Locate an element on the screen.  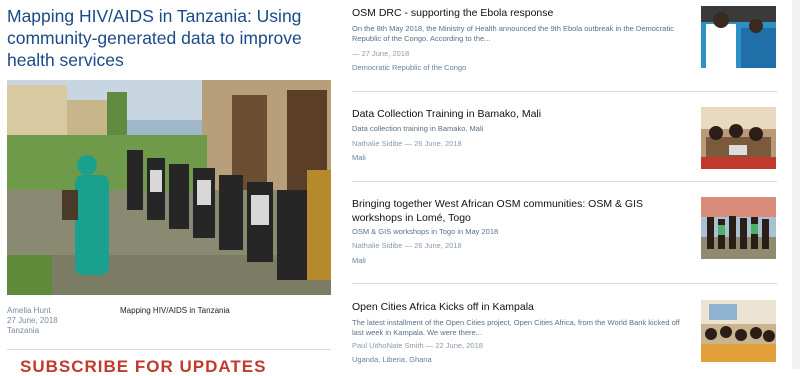
scrollbar is located at coordinates (796, 184).